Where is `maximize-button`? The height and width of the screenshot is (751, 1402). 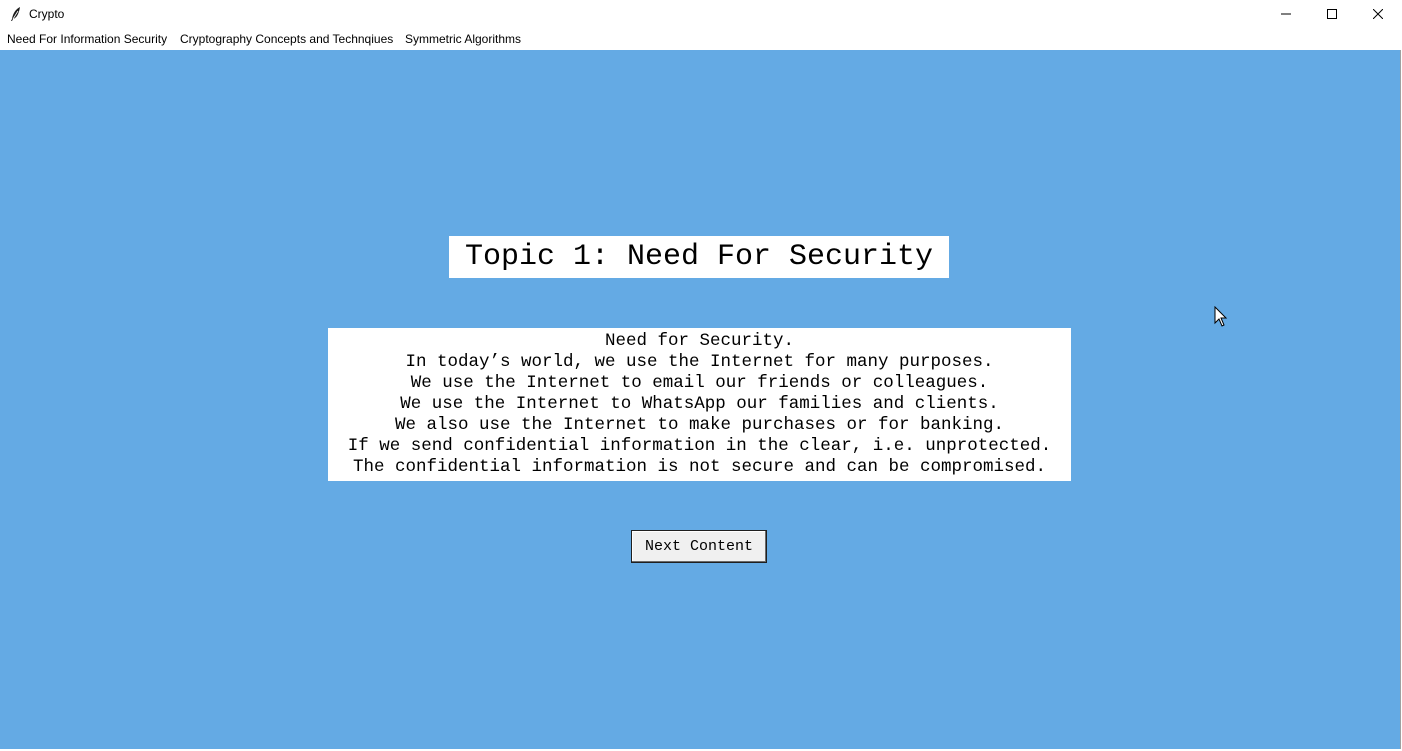 maximize-button is located at coordinates (1332, 15).